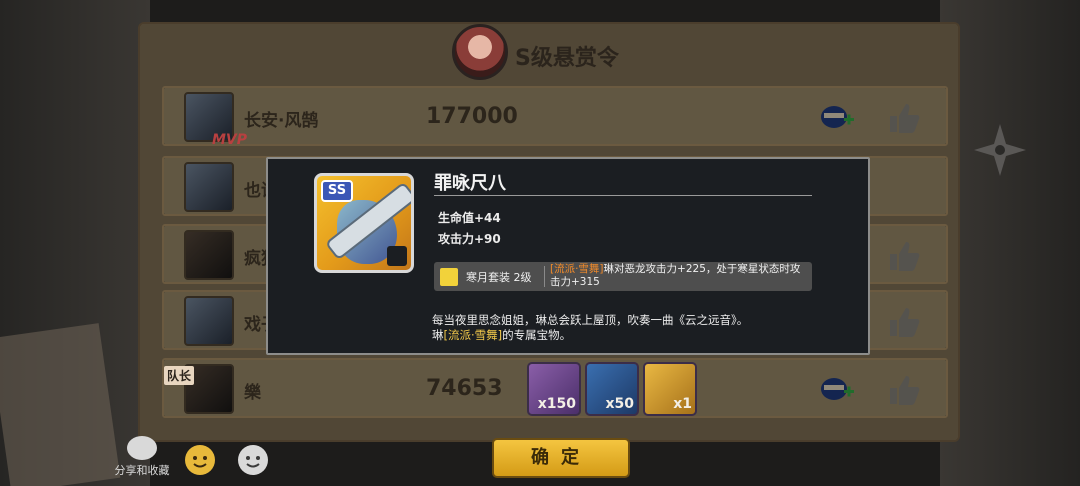 The image size is (1080, 486). What do you see at coordinates (561, 458) in the screenshot?
I see `confirm-button: 确定` at bounding box center [561, 458].